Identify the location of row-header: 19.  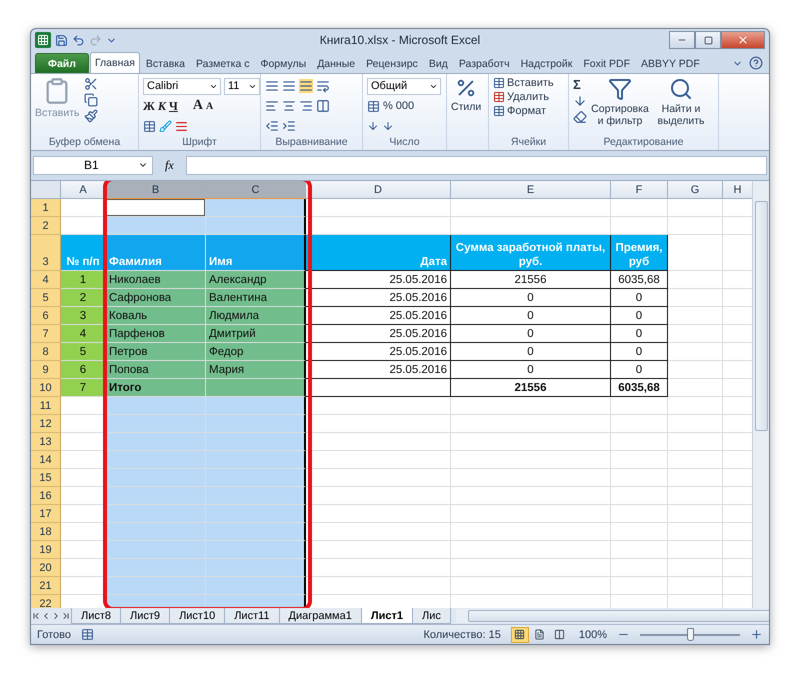
(46, 550).